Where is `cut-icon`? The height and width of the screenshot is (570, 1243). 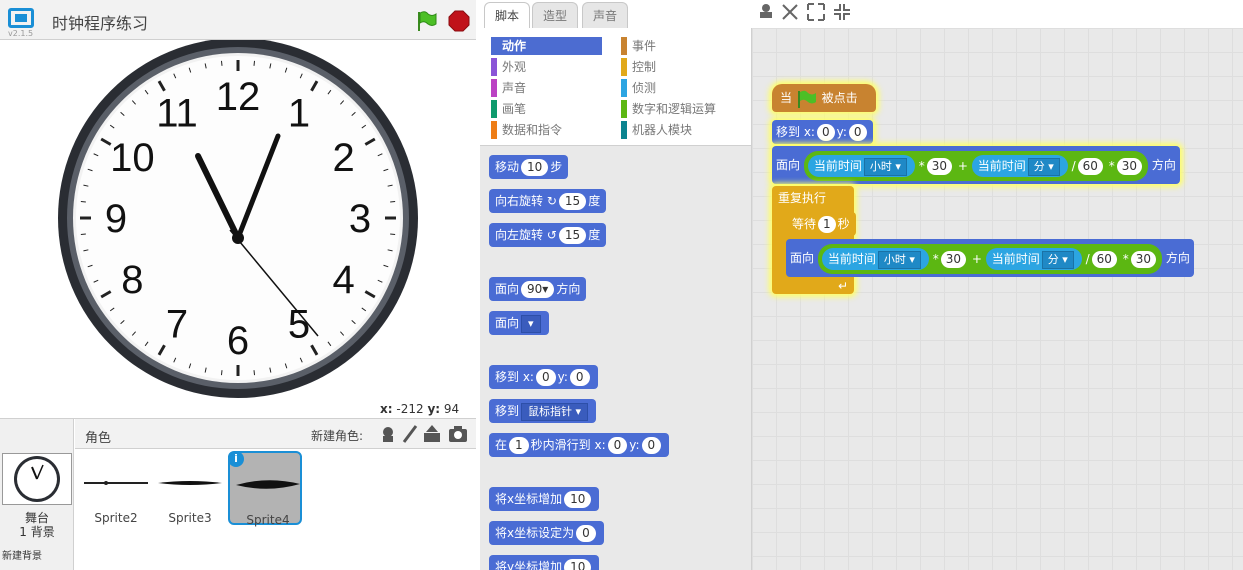 cut-icon is located at coordinates (790, 12).